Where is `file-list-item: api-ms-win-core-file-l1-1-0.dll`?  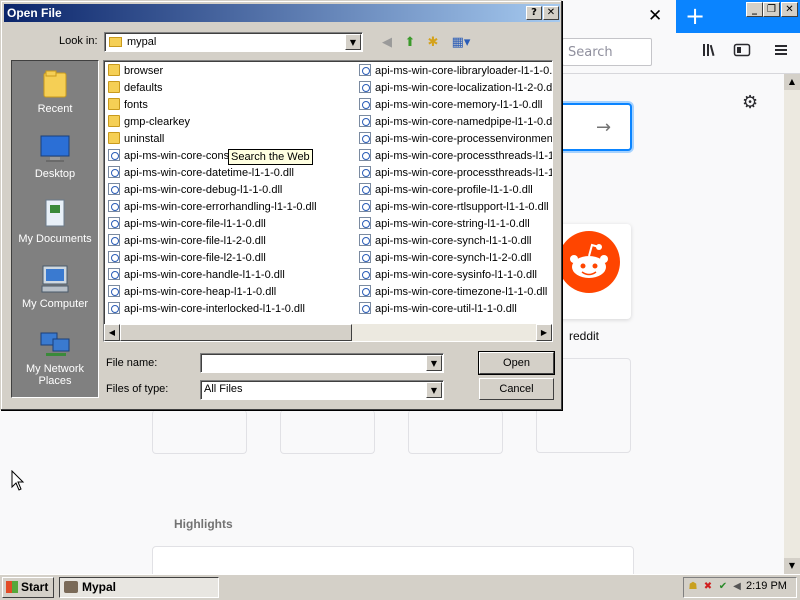 file-list-item: api-ms-win-core-file-l1-1-0.dll is located at coordinates (232, 224).